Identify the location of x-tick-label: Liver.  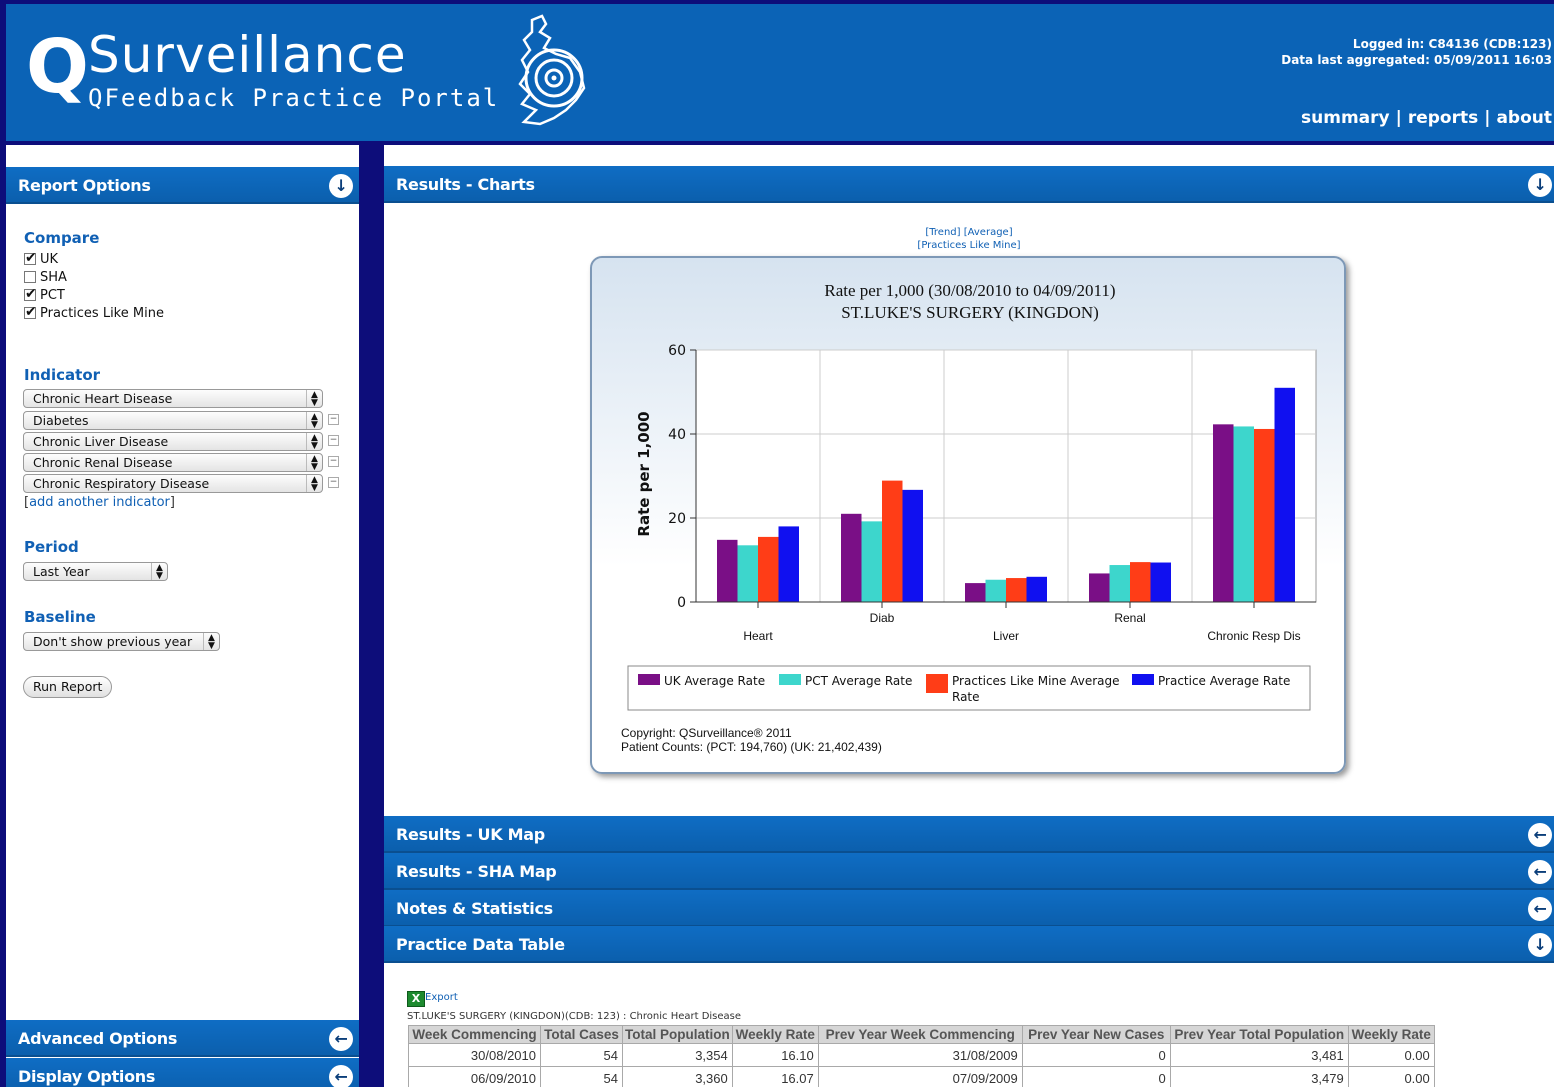
(1006, 636).